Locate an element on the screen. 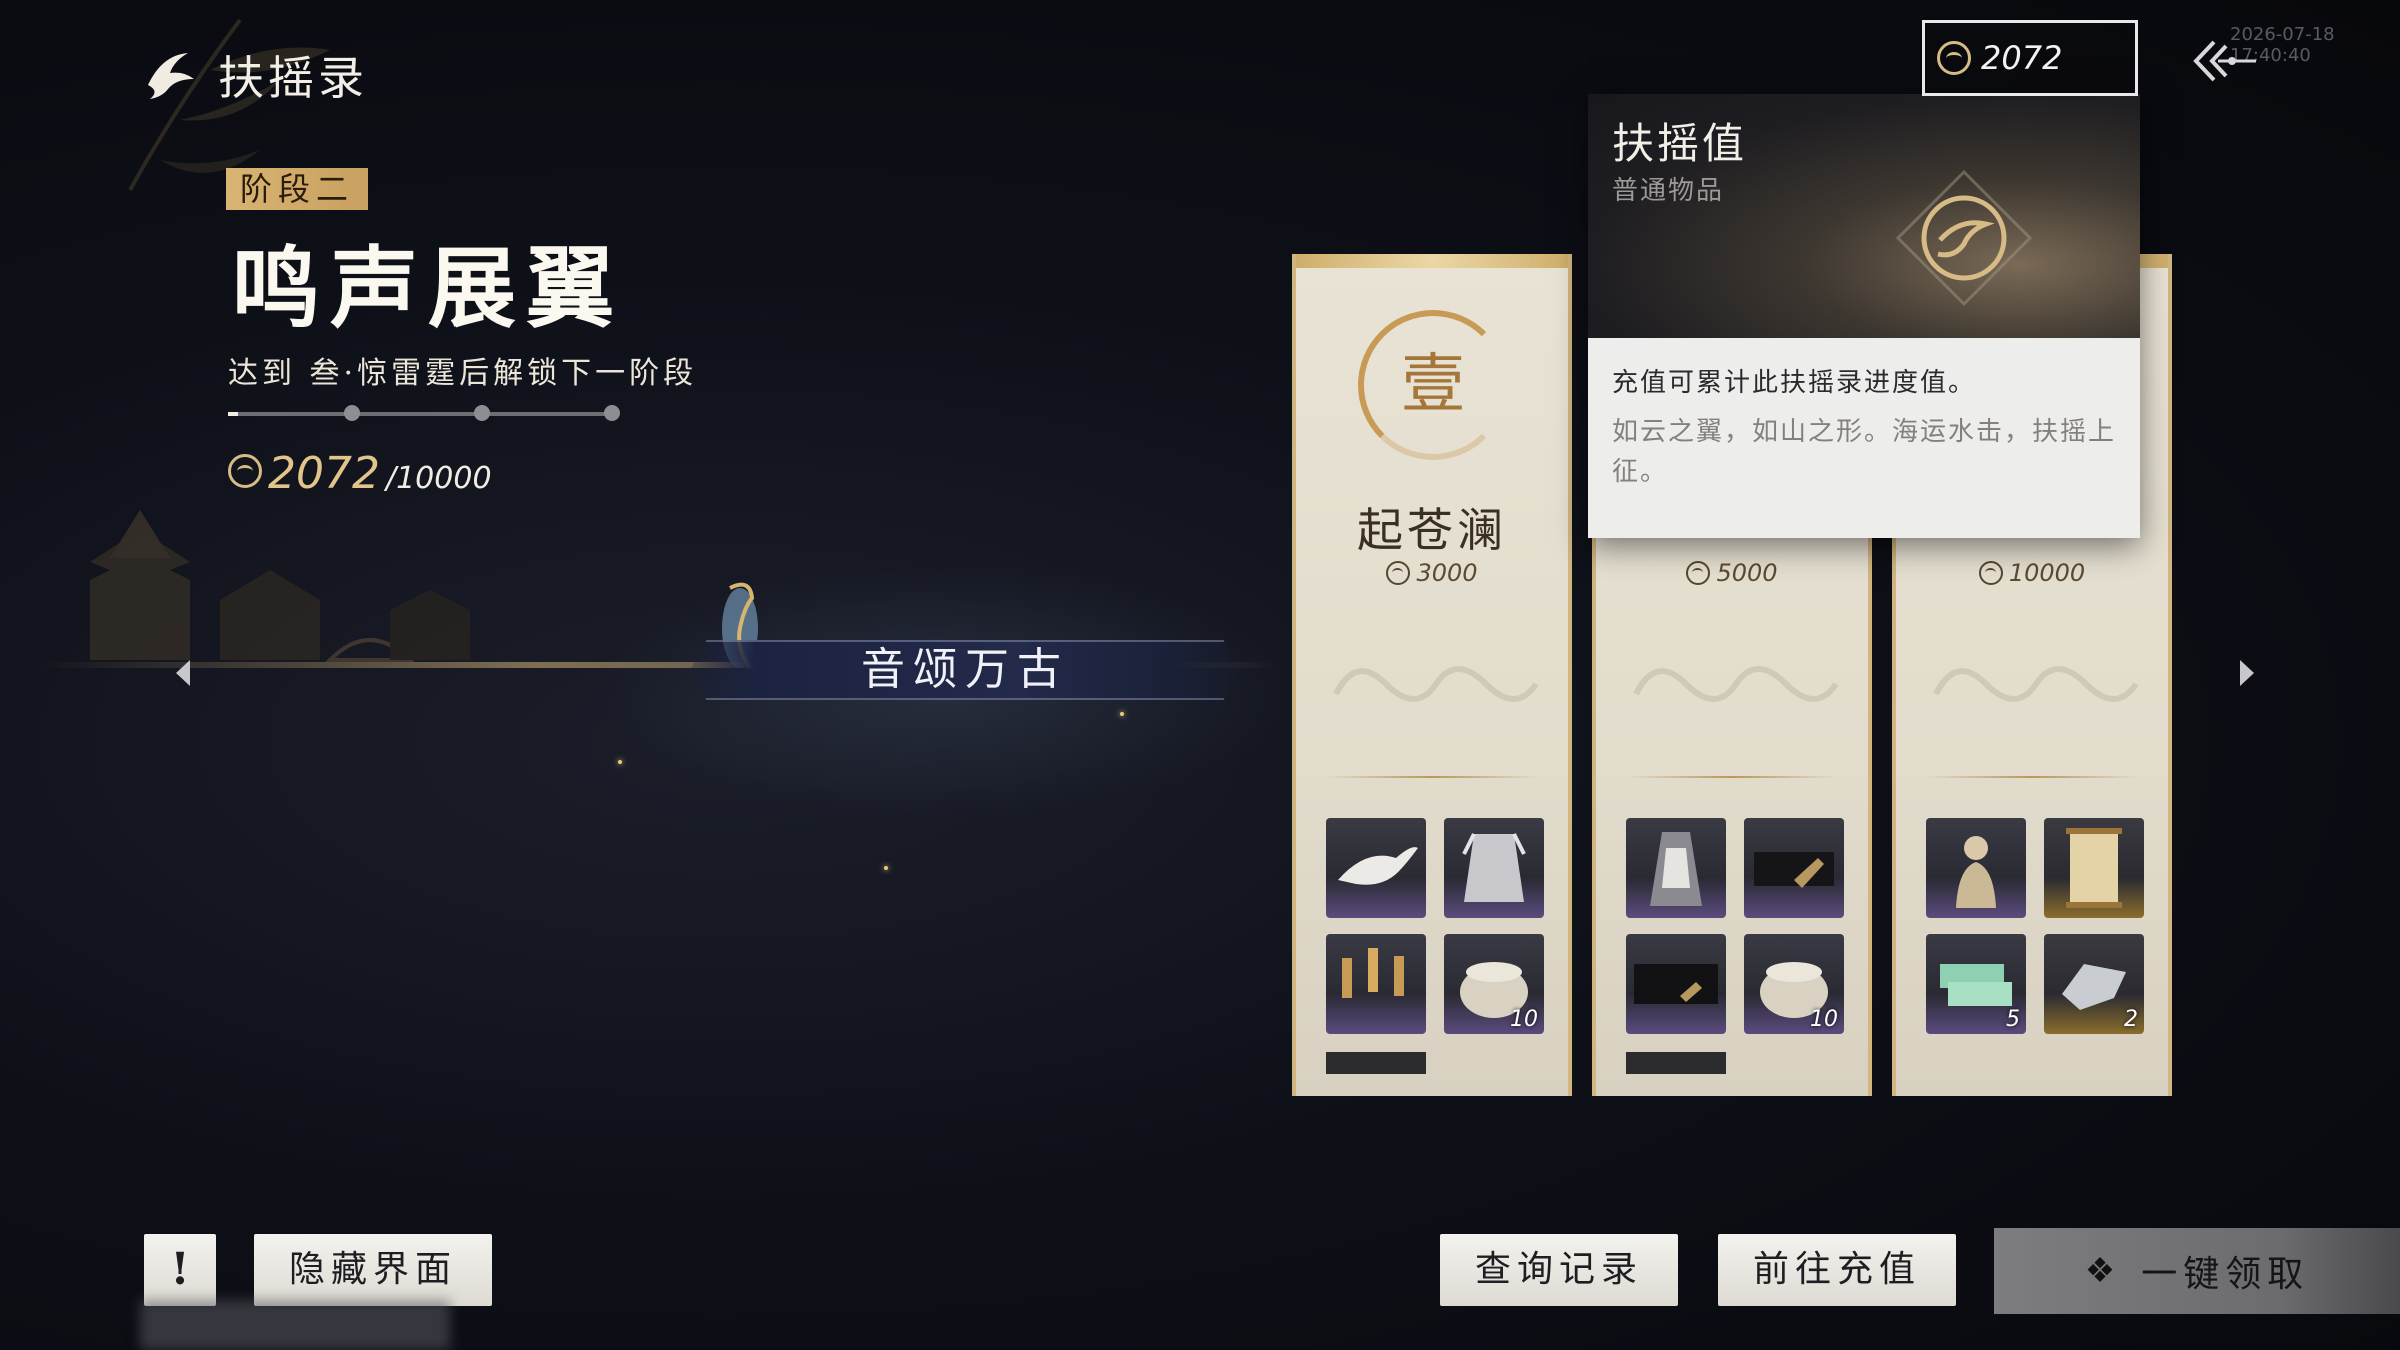 The image size is (2400, 1350). query-records-button: 查询记录 is located at coordinates (1559, 1270).